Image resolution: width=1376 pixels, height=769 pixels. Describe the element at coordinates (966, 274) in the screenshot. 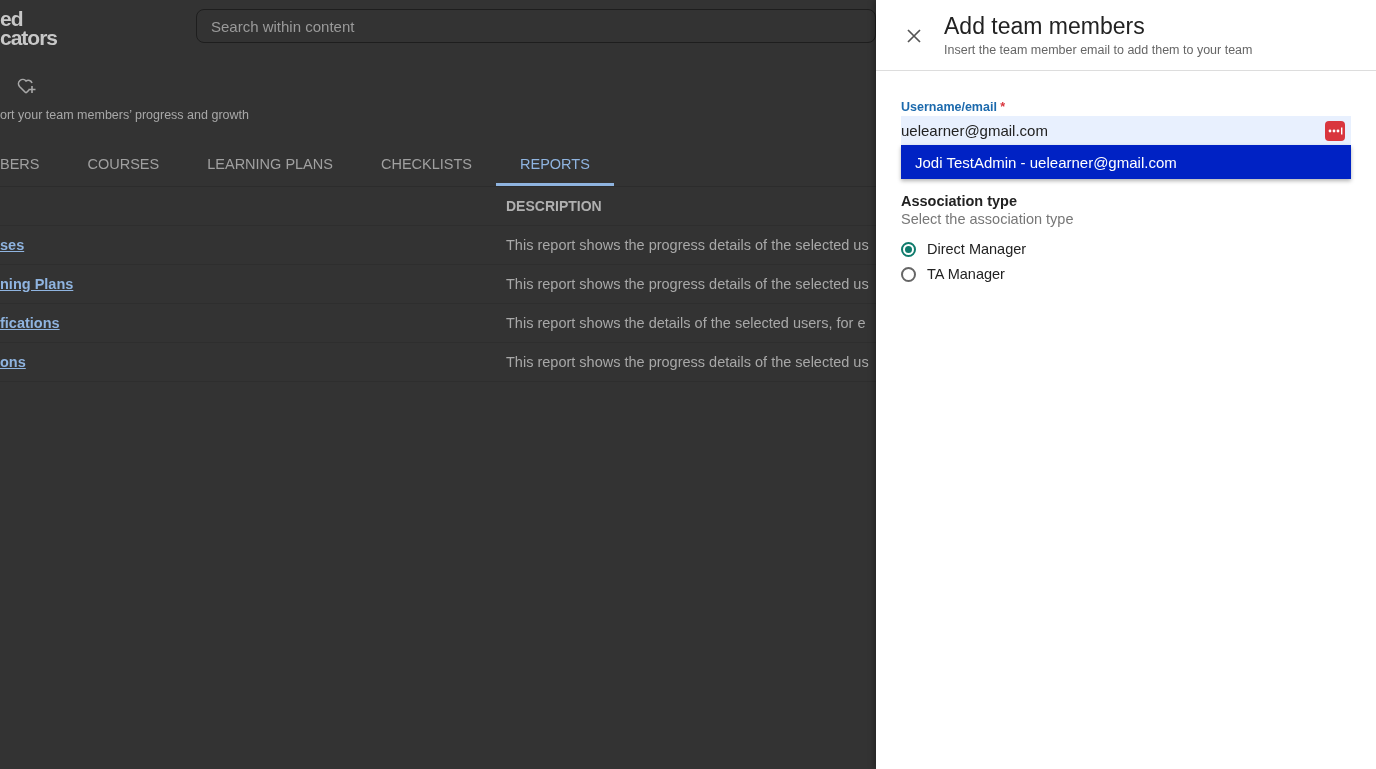

I see `radio-label: TA Manager` at that location.